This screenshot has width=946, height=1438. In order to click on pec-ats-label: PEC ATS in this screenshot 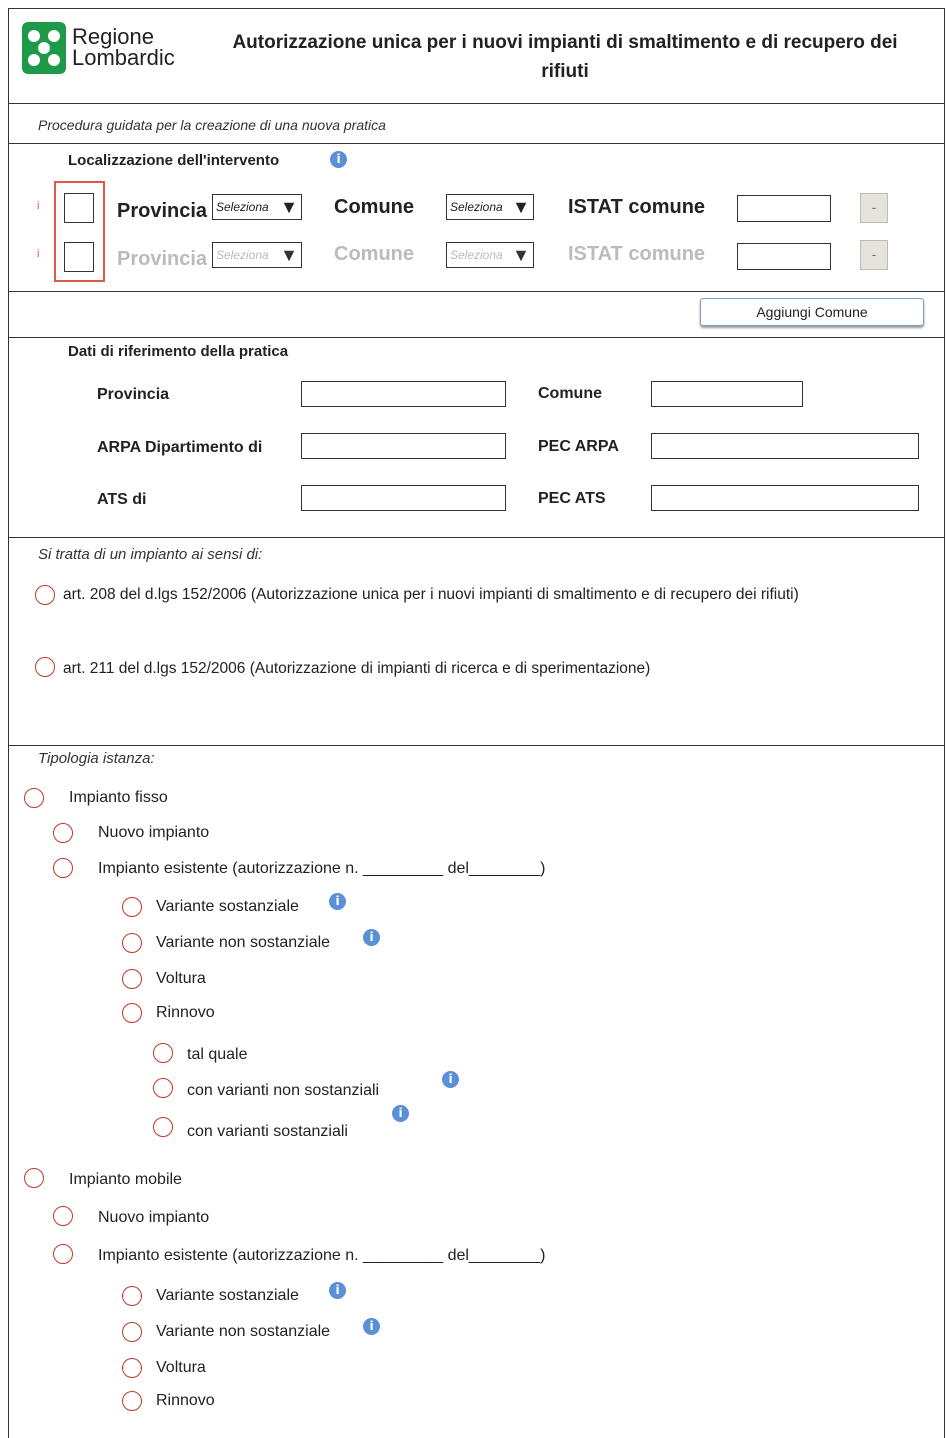, I will do `click(572, 498)`.